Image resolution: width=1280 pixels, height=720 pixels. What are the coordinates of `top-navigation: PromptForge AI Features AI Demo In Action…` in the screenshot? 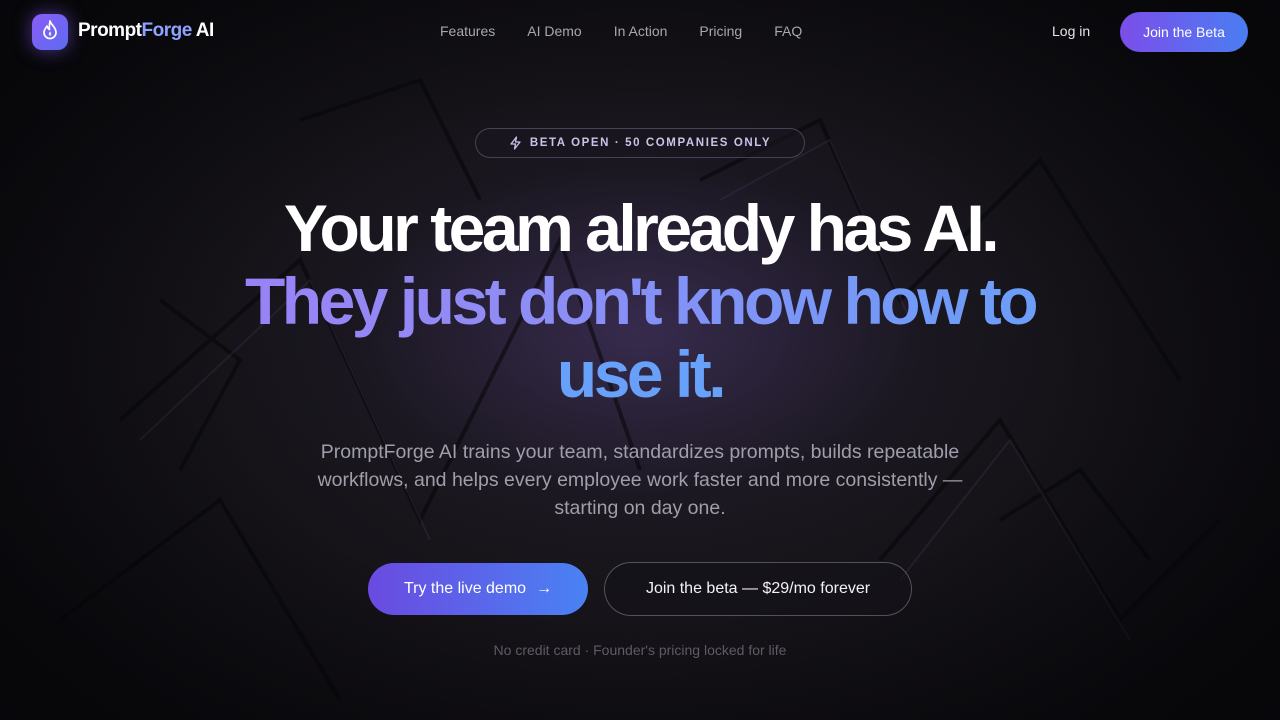 It's located at (640, 32).